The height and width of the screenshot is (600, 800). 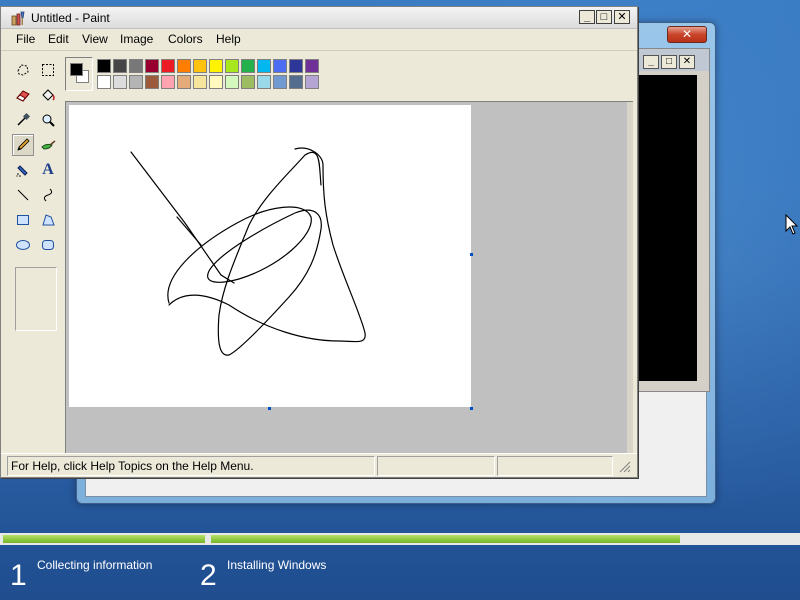 What do you see at coordinates (625, 467) in the screenshot?
I see `resize-grip-icon` at bounding box center [625, 467].